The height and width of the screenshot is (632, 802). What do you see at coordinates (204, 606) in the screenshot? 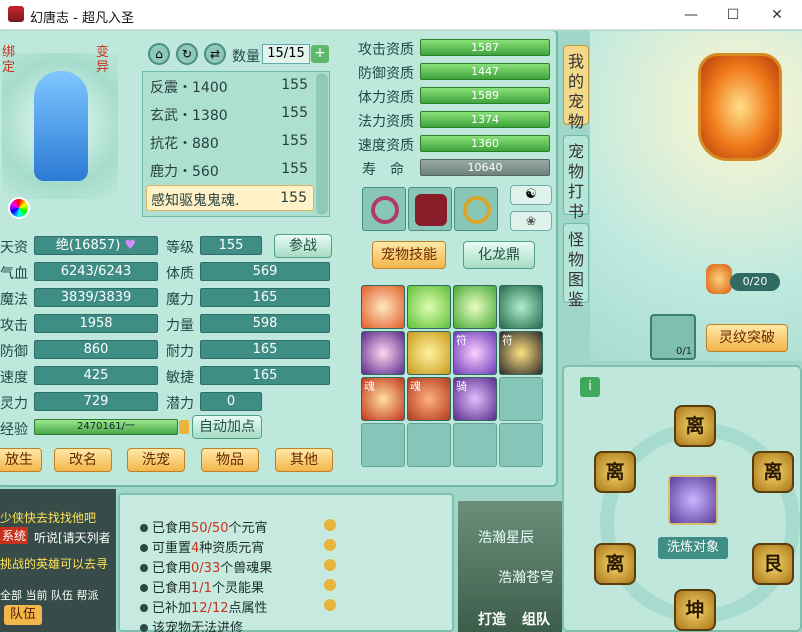
I see `feed-info-line: 已补加12/12点属性` at bounding box center [204, 606].